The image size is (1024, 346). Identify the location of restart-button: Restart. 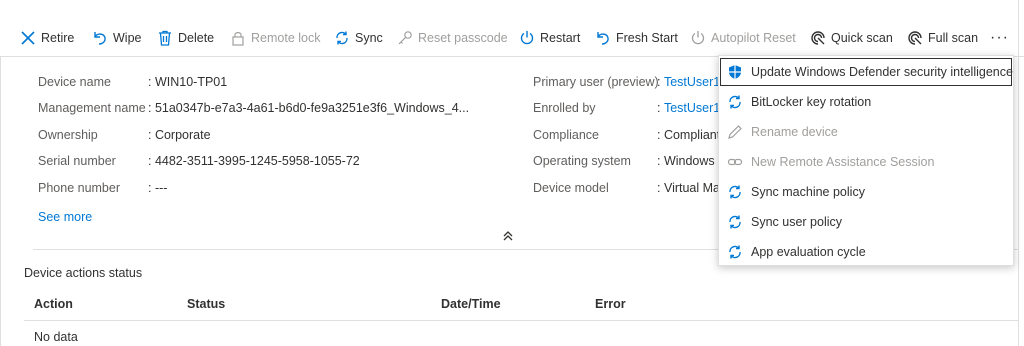
(549, 38).